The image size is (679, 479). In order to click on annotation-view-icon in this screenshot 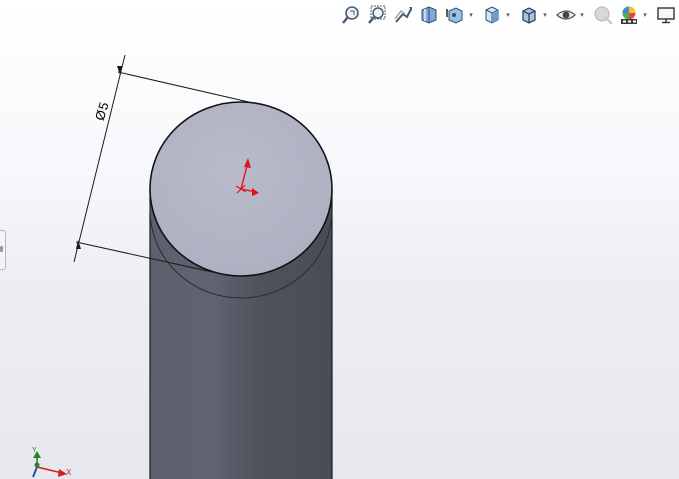, I will do `click(454, 15)`.